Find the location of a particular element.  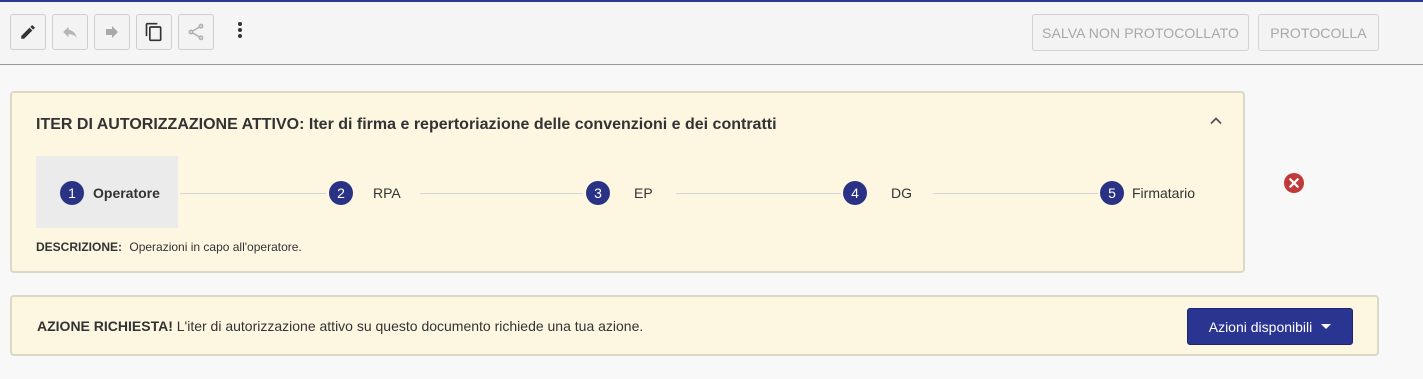

edit-icon is located at coordinates (28, 32).